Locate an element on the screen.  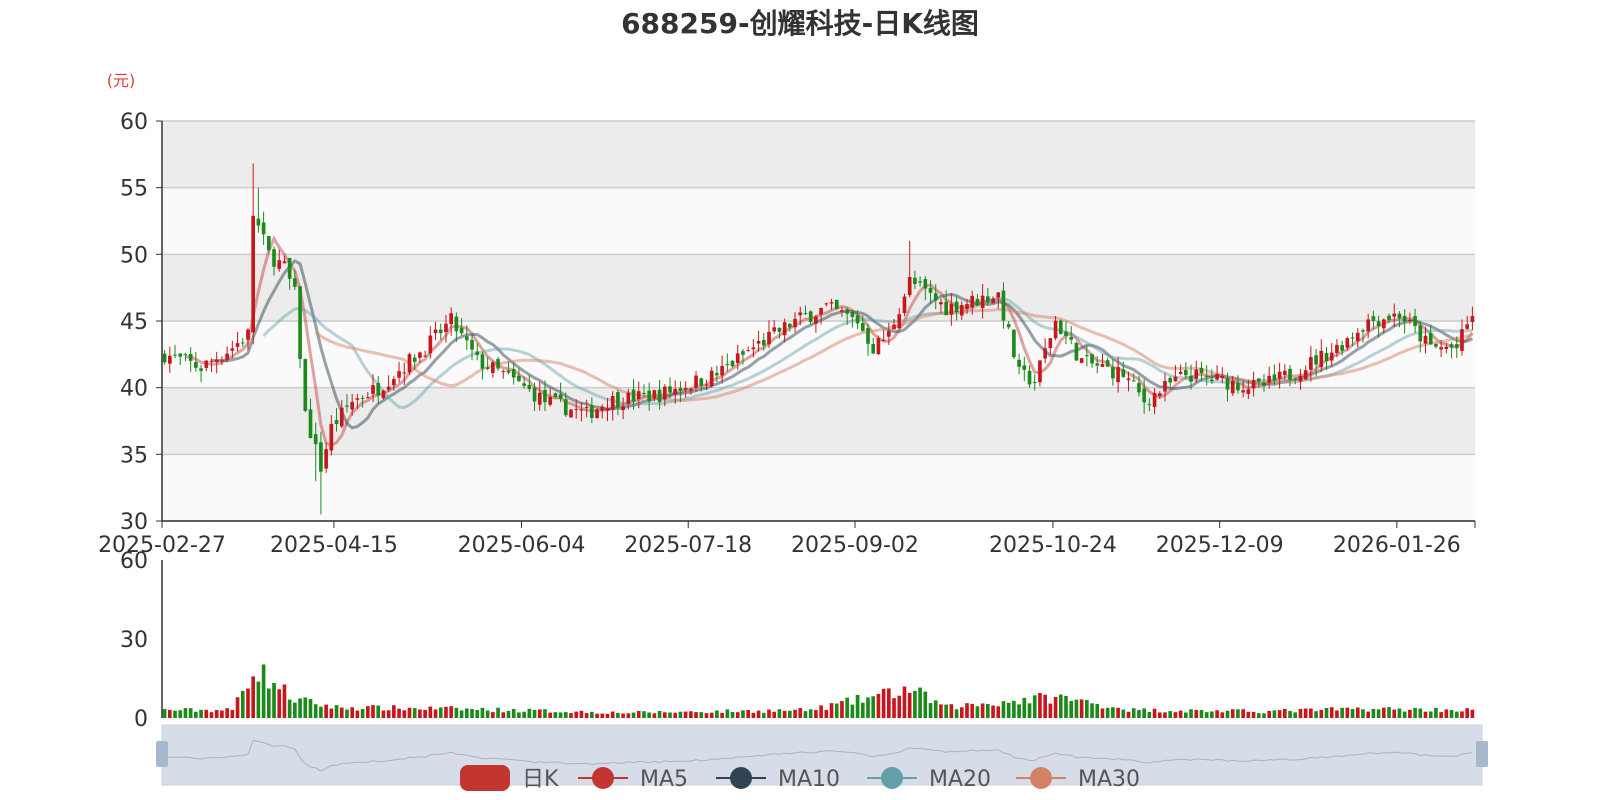
volume-axes: 0 30 60 is located at coordinates (141, 640).